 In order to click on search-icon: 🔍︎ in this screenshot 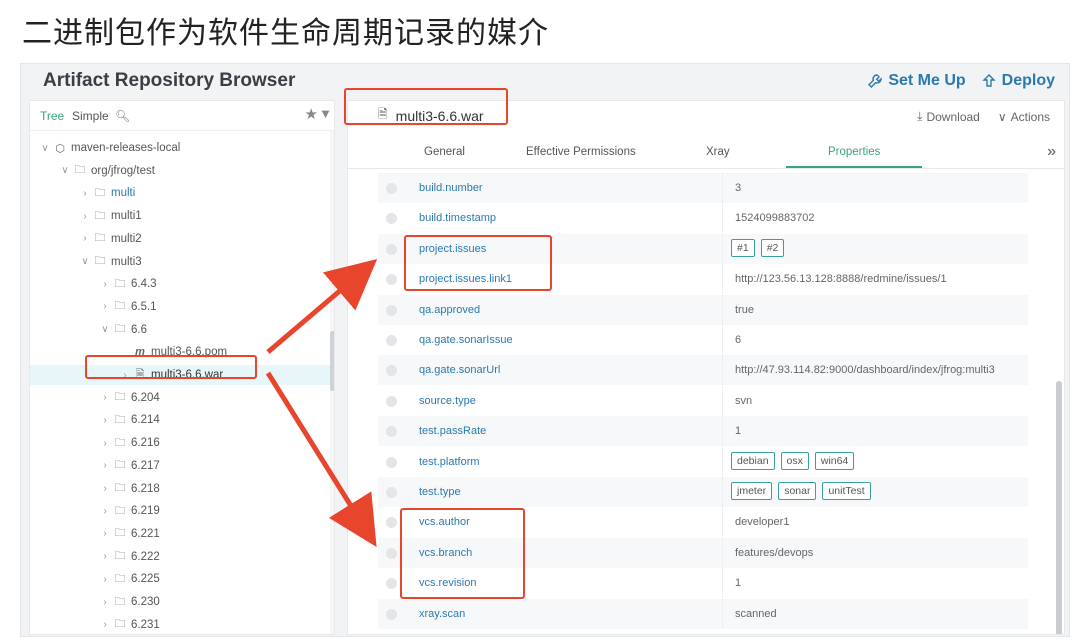, I will do `click(122, 116)`.